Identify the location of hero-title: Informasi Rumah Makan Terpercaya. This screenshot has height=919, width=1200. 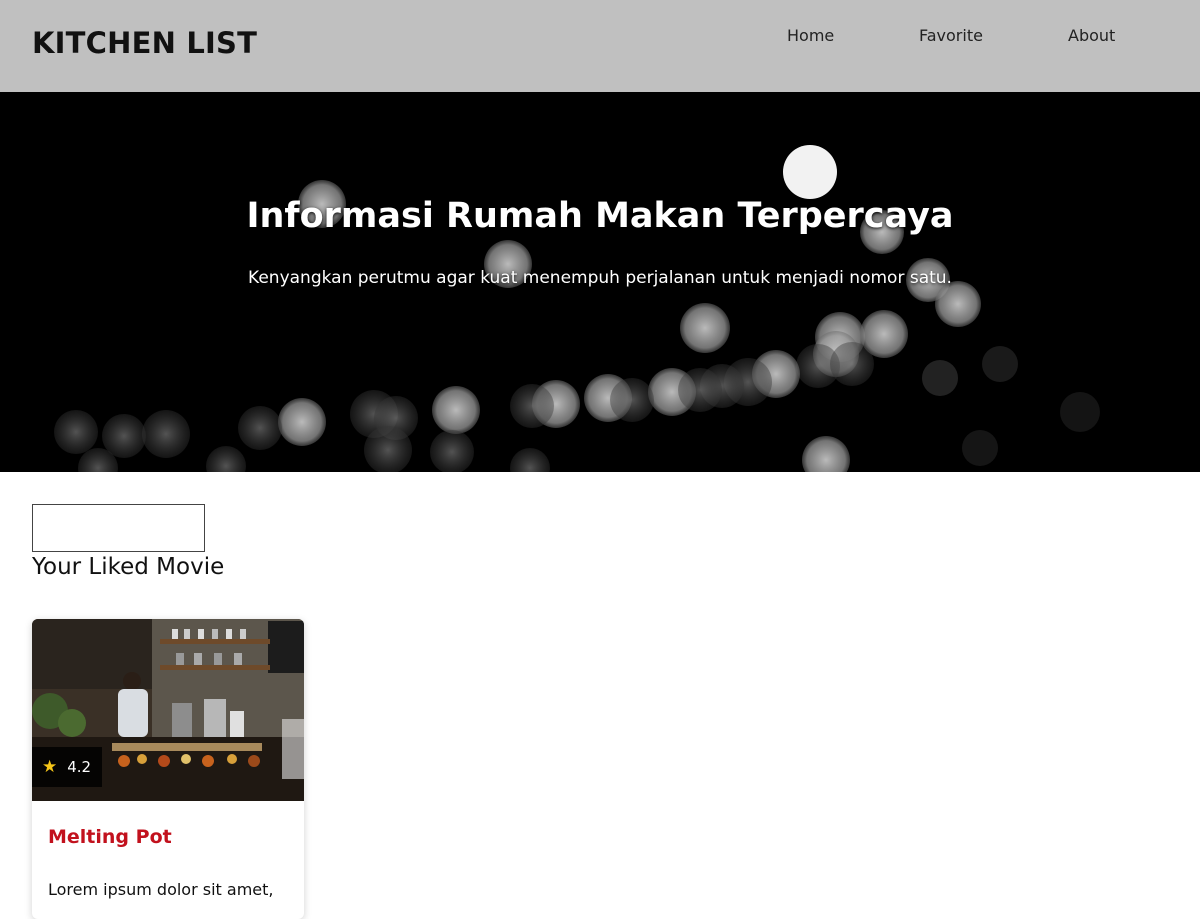
(600, 216).